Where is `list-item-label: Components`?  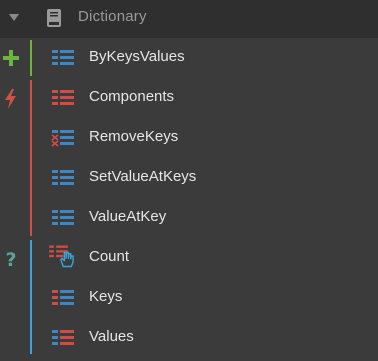
list-item-label: Components is located at coordinates (132, 96).